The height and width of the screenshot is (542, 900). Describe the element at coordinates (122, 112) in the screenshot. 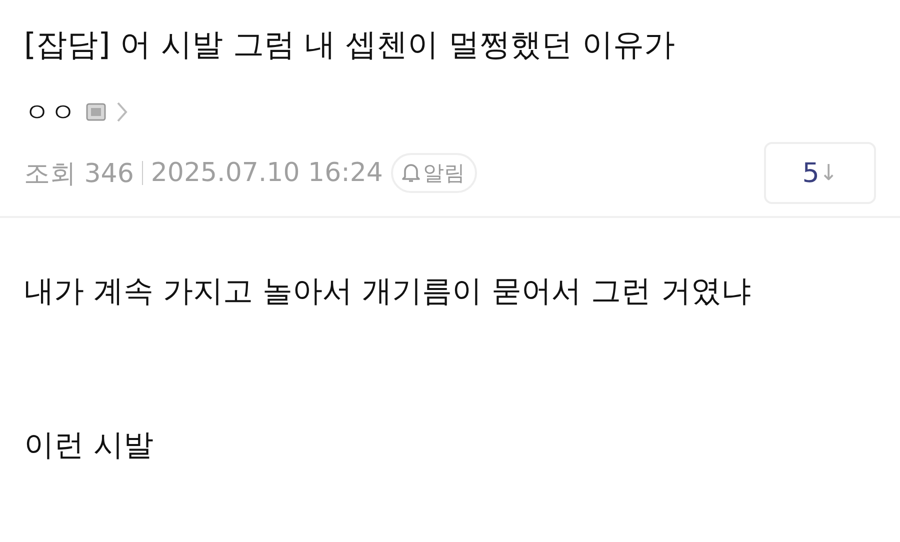

I see `chevron-right-icon` at that location.